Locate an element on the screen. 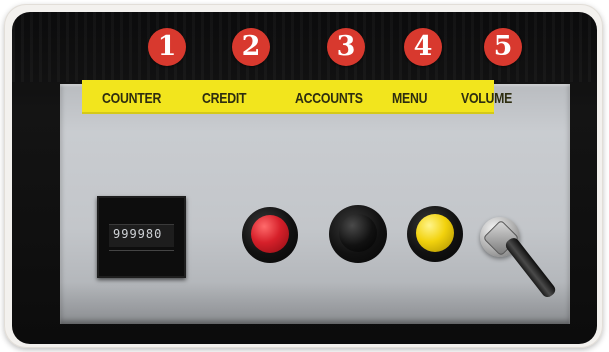 The width and height of the screenshot is (609, 352). label-volume: VOLUME is located at coordinates (487, 98).